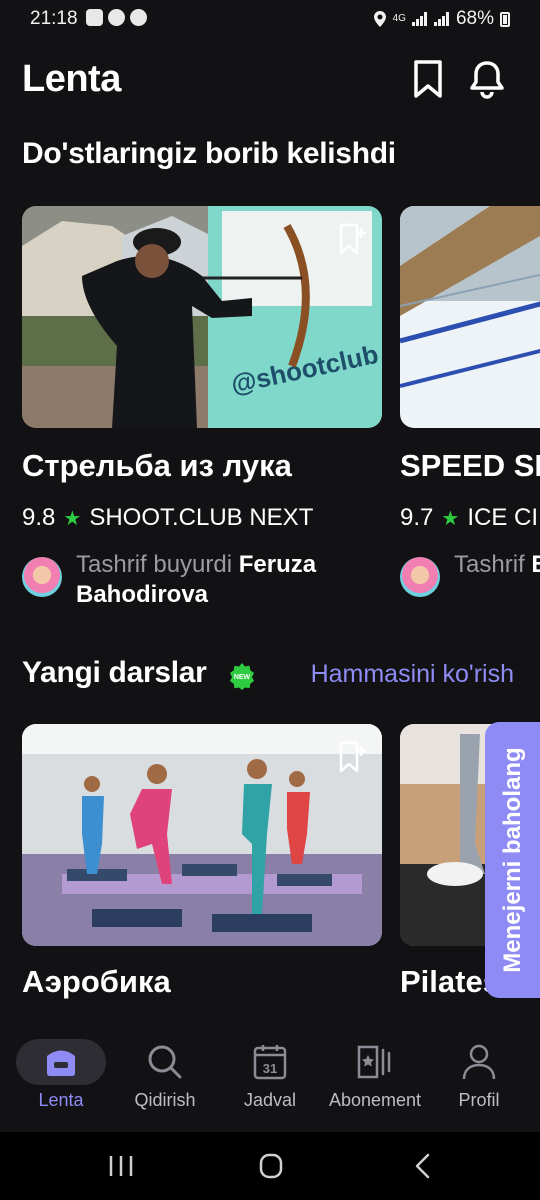  What do you see at coordinates (165, 1100) in the screenshot?
I see `nav-label: Qidirish` at bounding box center [165, 1100].